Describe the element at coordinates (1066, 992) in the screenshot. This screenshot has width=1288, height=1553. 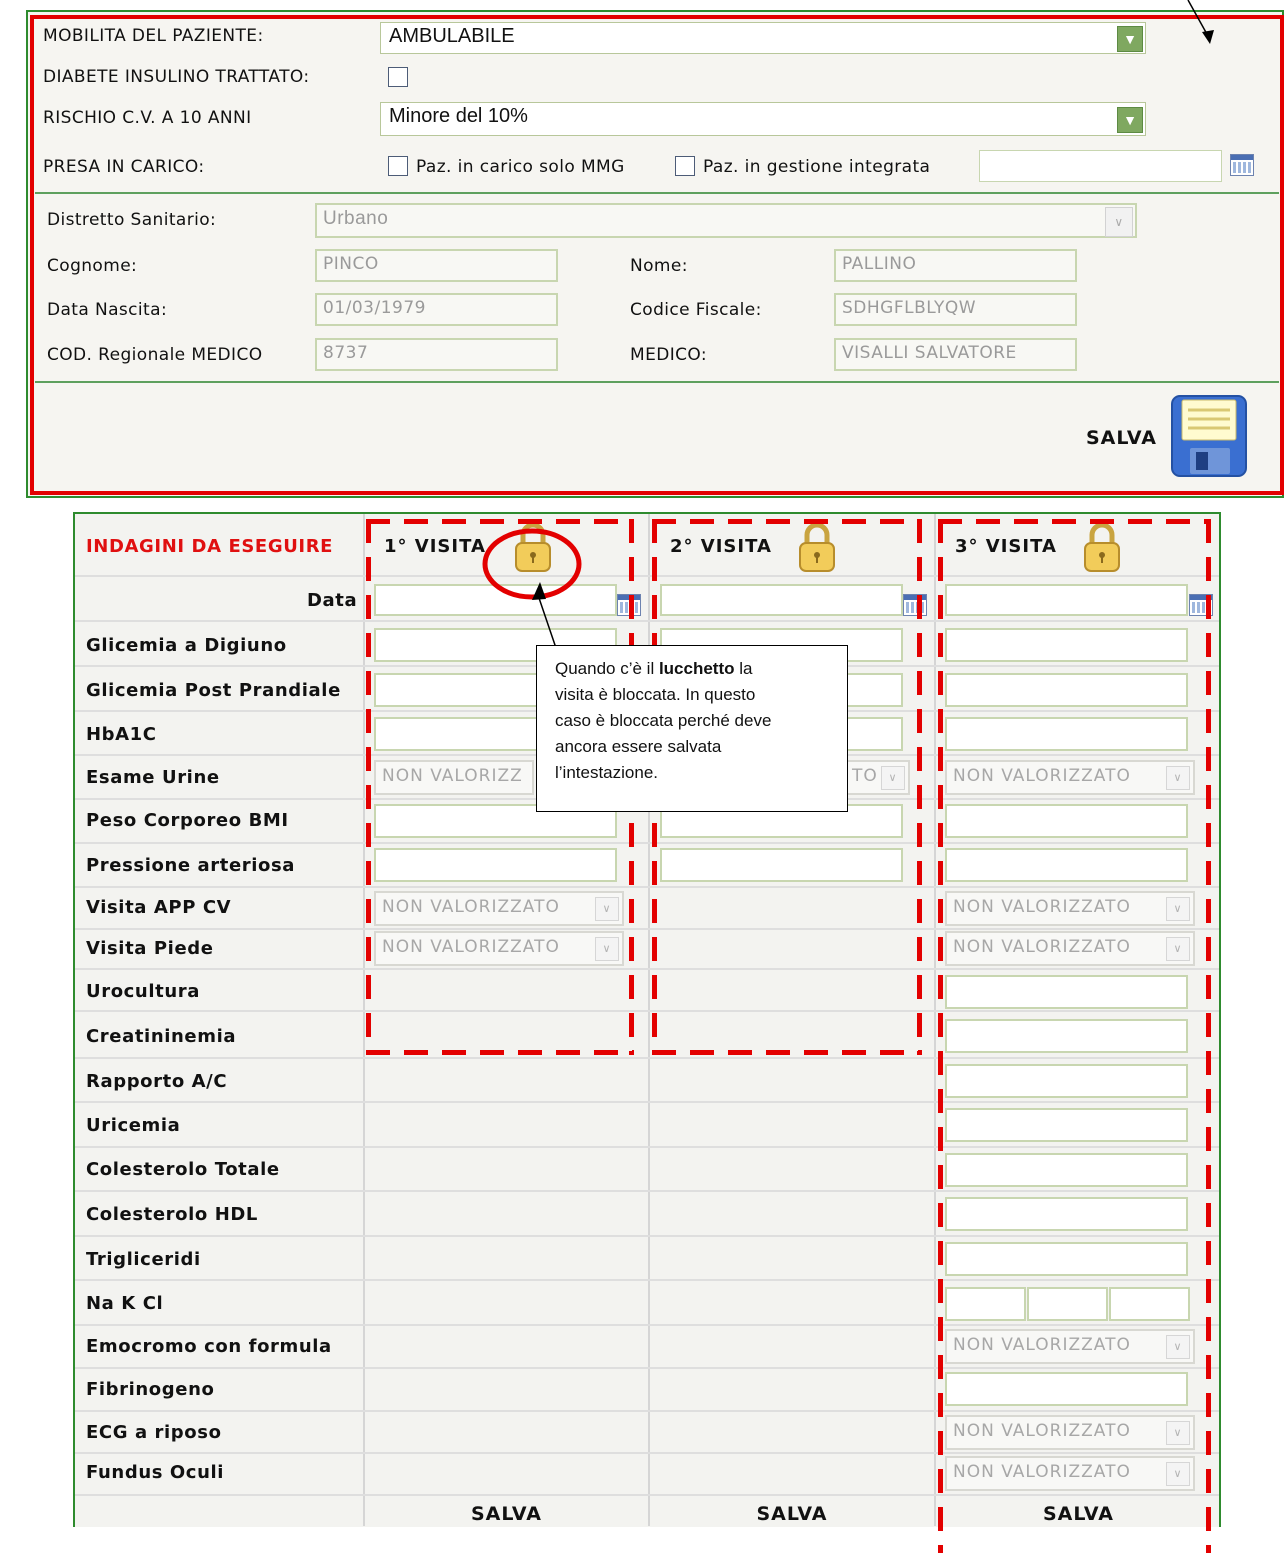
I see `v3-urocultura-input` at that location.